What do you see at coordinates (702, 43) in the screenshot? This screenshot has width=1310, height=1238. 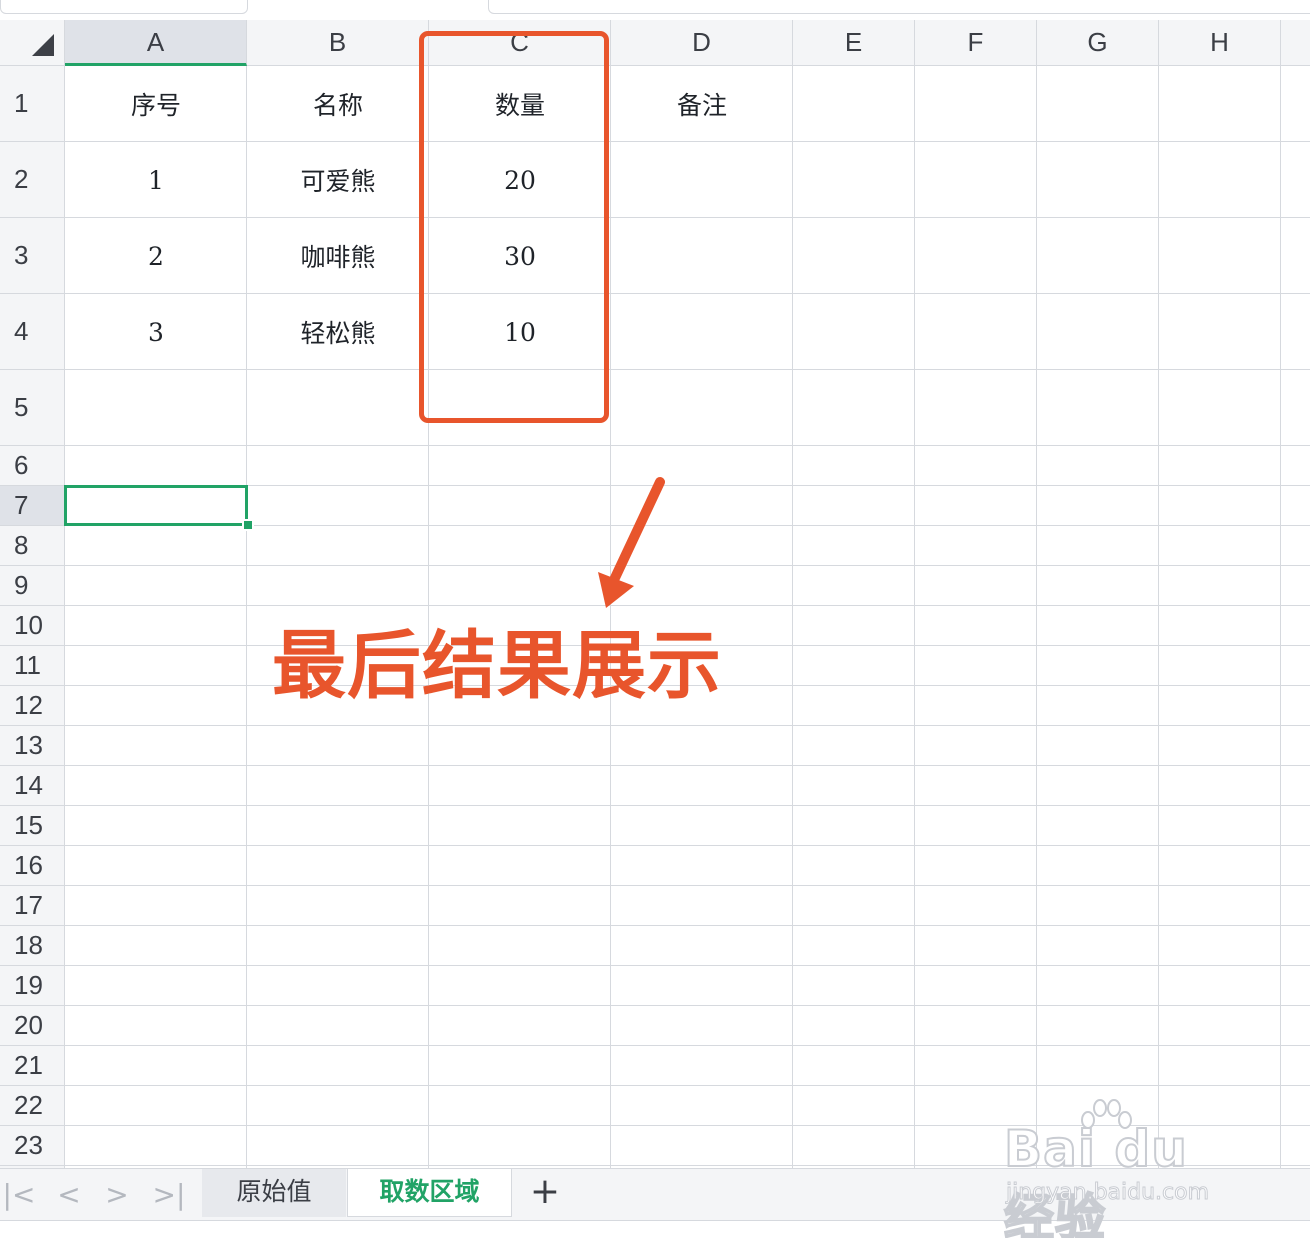 I see `column-header-d: D` at bounding box center [702, 43].